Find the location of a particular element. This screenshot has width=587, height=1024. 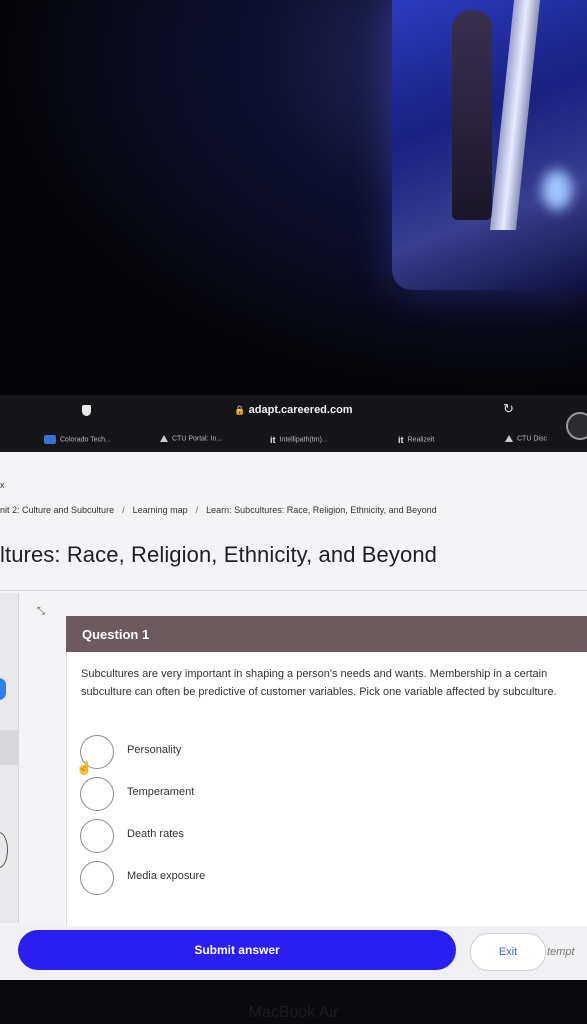

option-death-rates: Death rates is located at coordinates (230, 837).